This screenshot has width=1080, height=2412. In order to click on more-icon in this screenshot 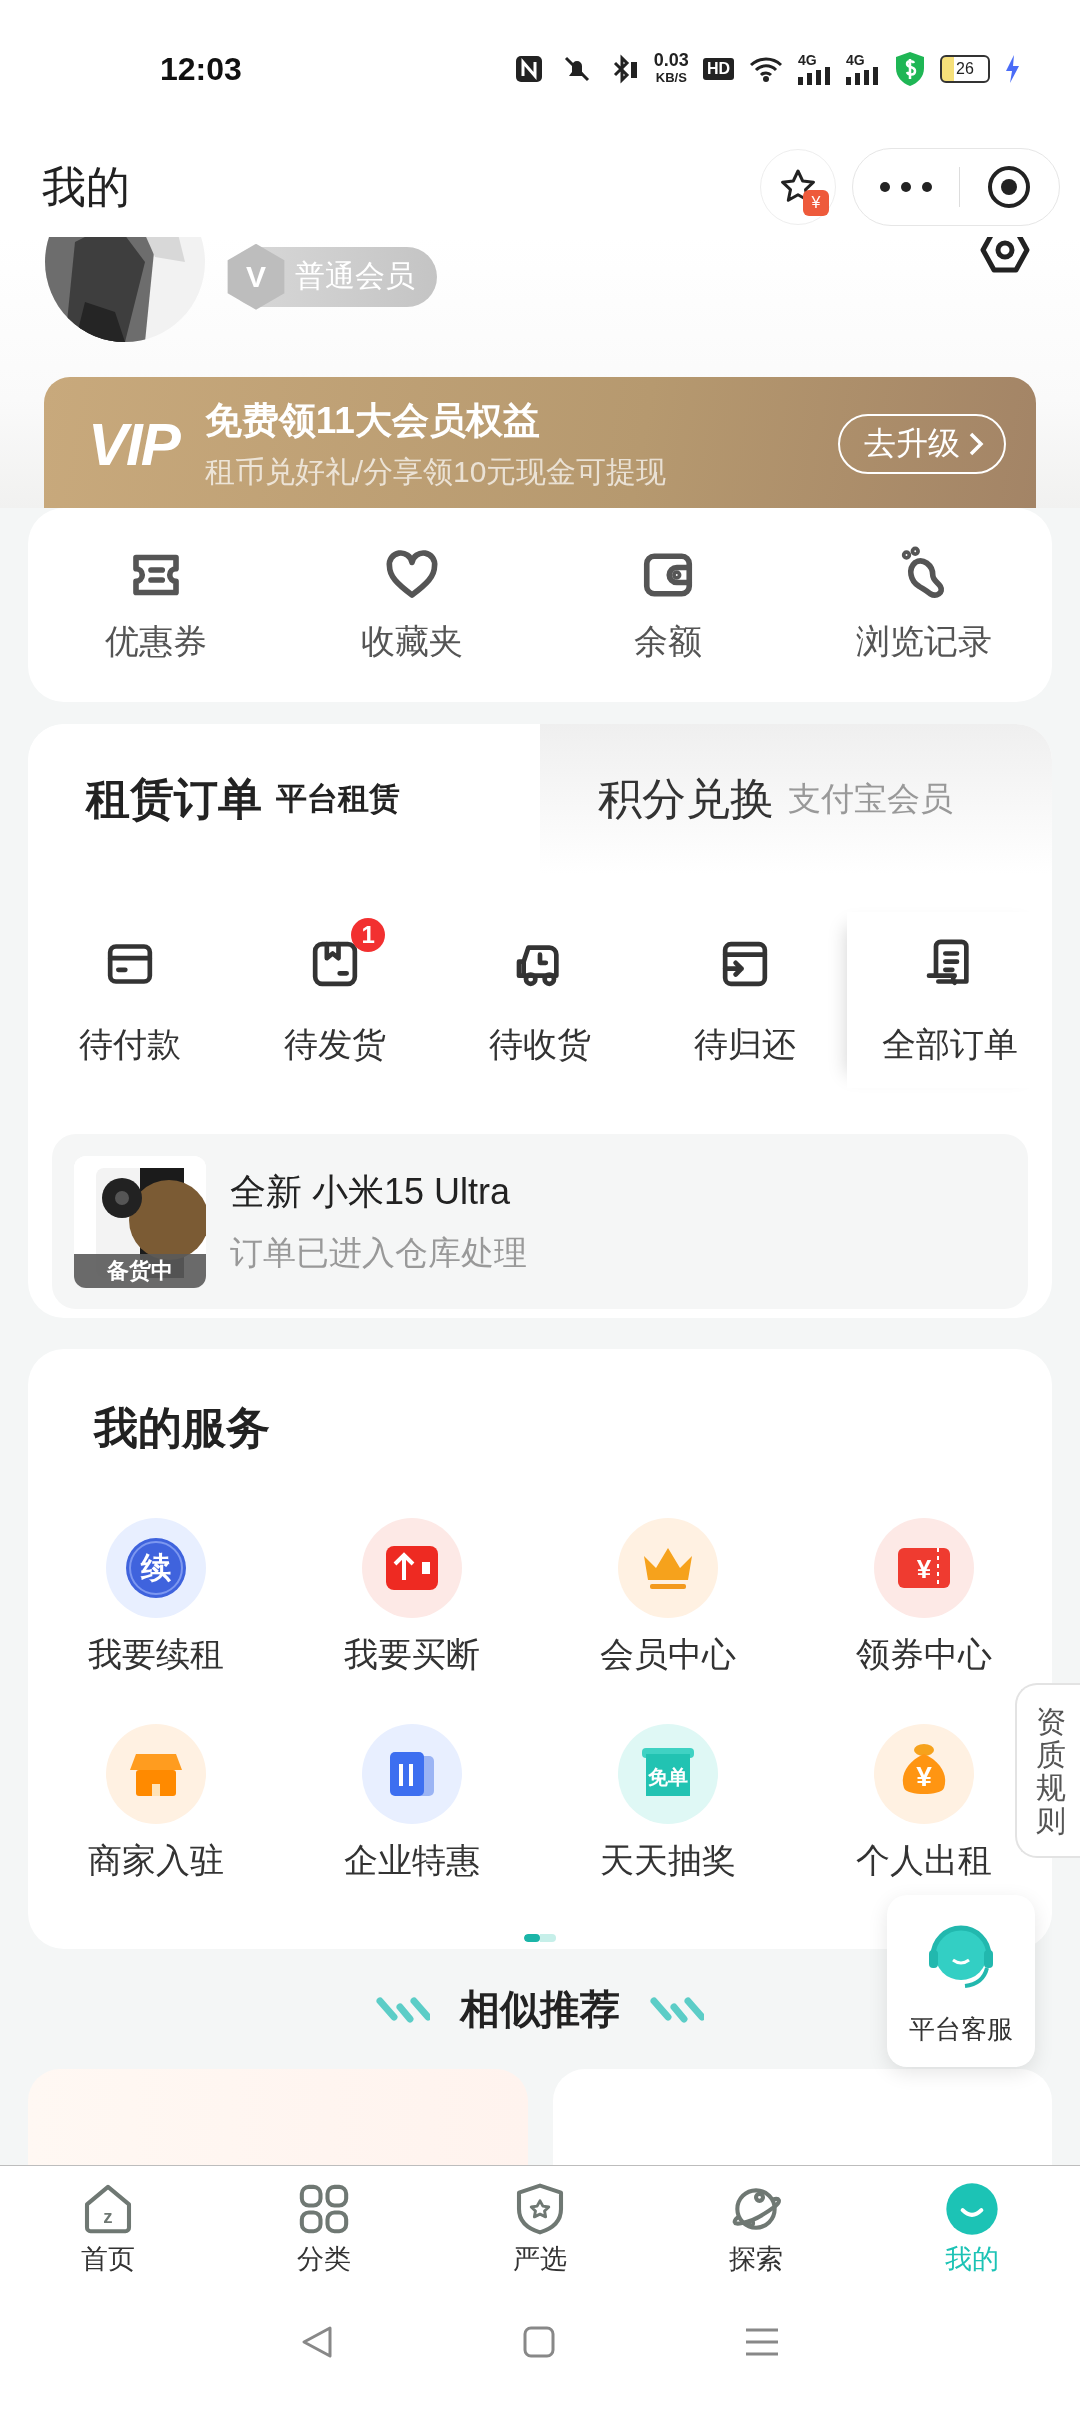, I will do `click(905, 187)`.